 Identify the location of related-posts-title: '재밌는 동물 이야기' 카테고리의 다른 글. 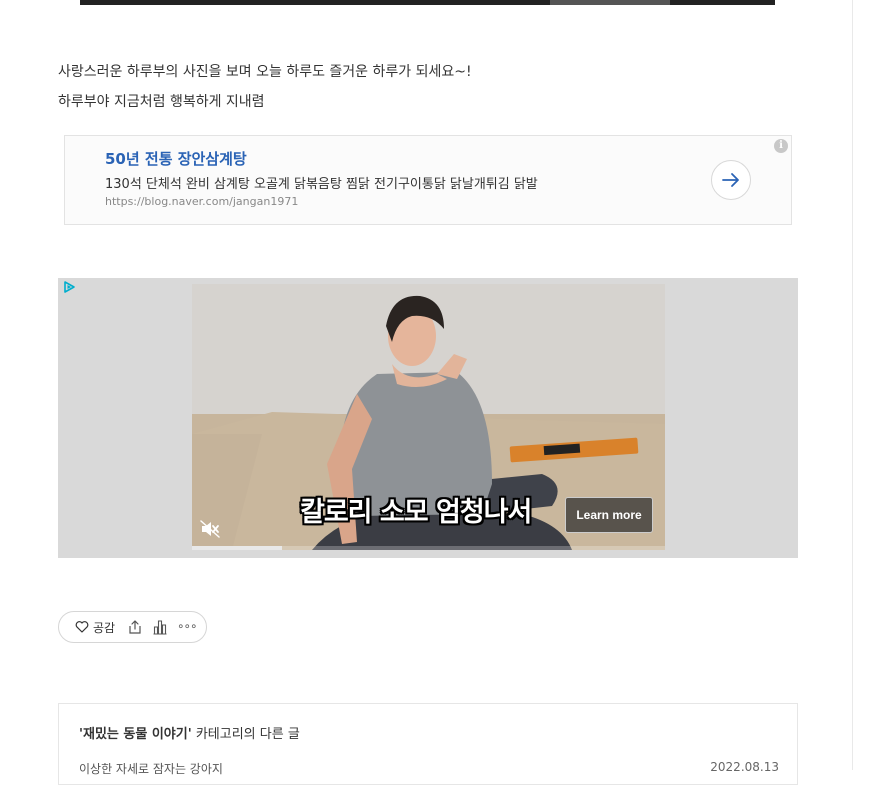
(189, 732).